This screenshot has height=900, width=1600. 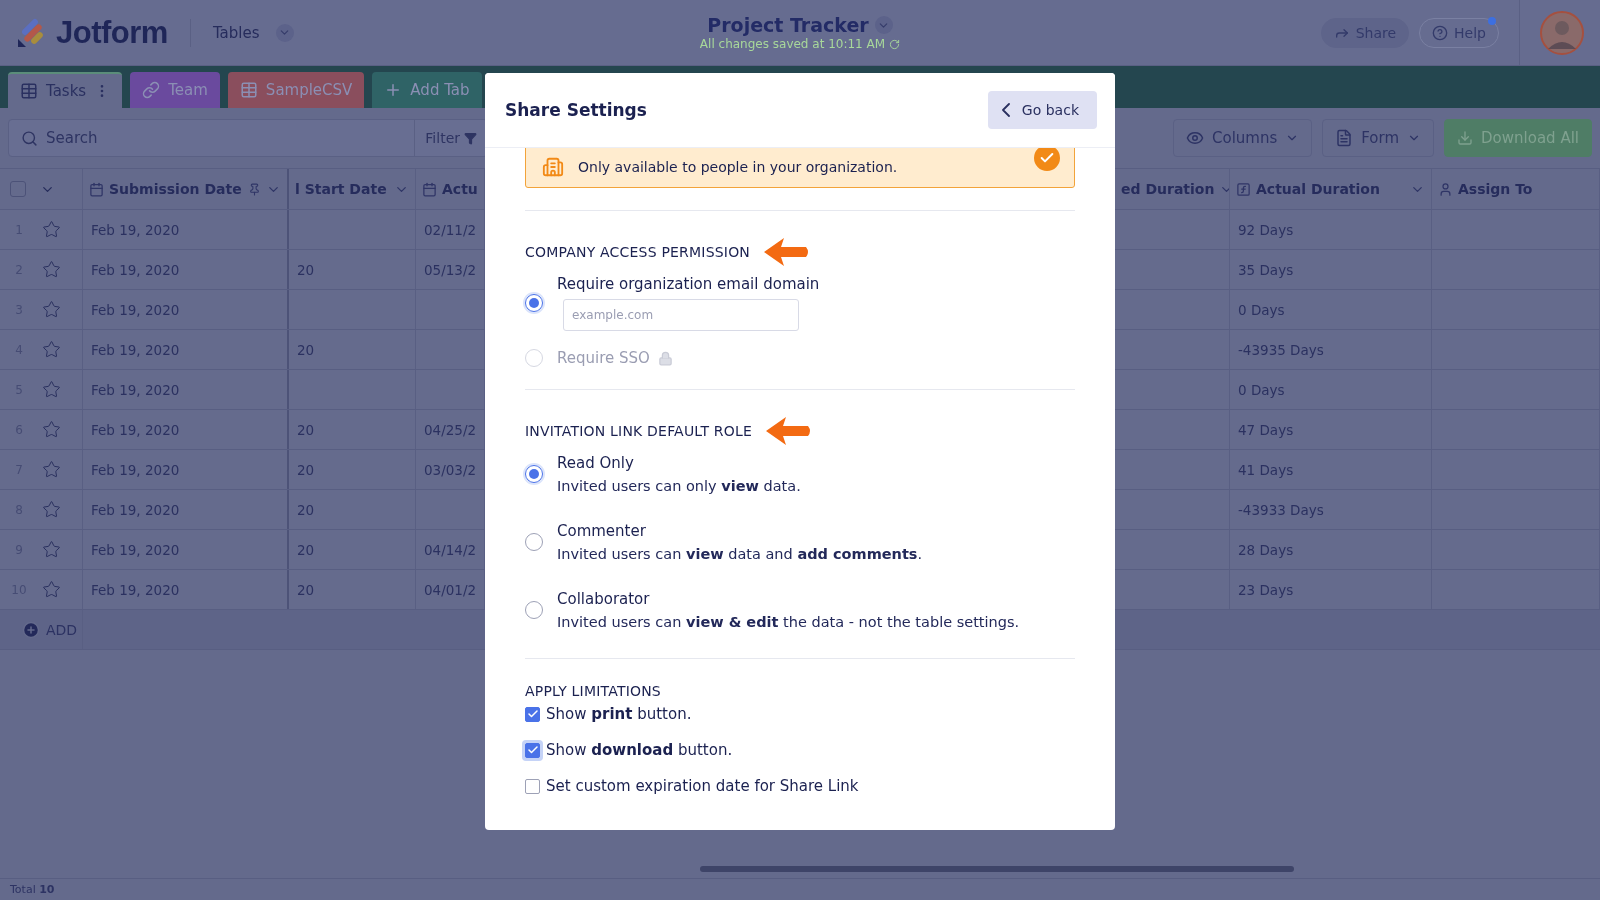 What do you see at coordinates (450, 429) in the screenshot?
I see `table-cell: 04/25/2` at bounding box center [450, 429].